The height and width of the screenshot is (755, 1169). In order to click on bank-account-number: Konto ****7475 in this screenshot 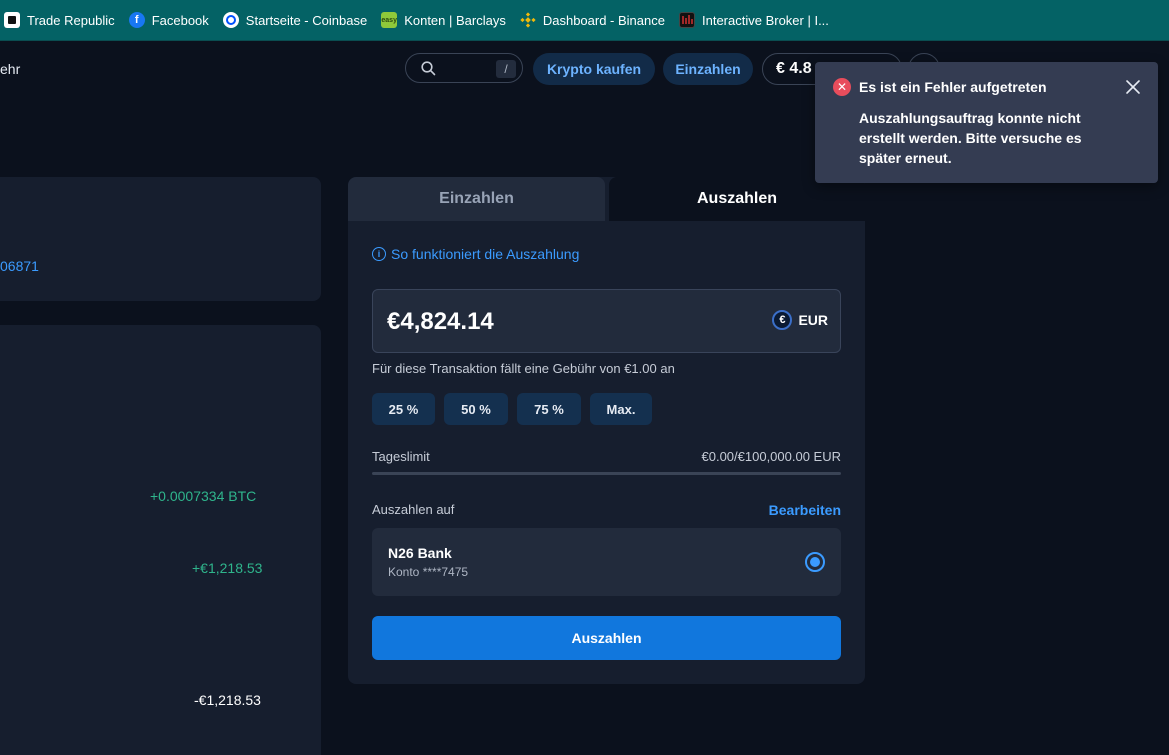, I will do `click(428, 572)`.